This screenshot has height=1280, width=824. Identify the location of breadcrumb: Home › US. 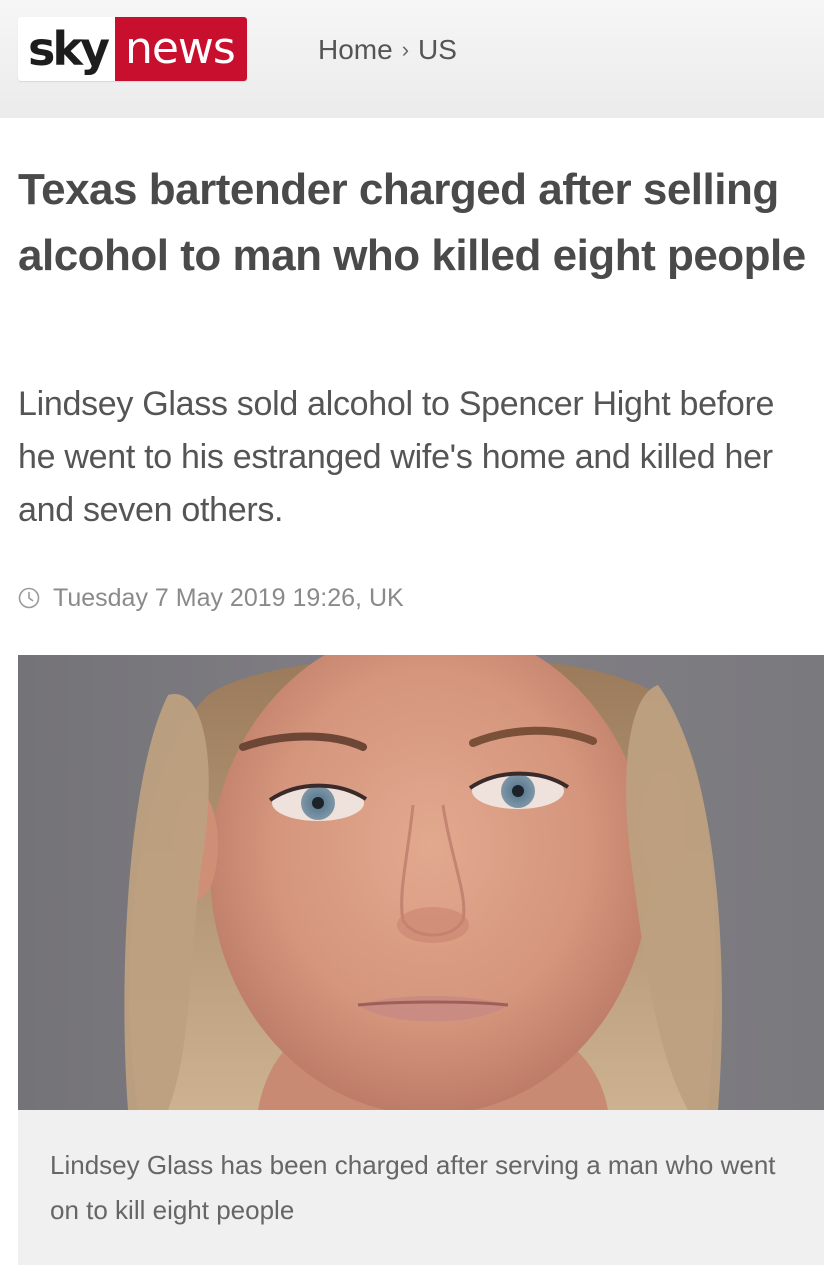
(387, 50).